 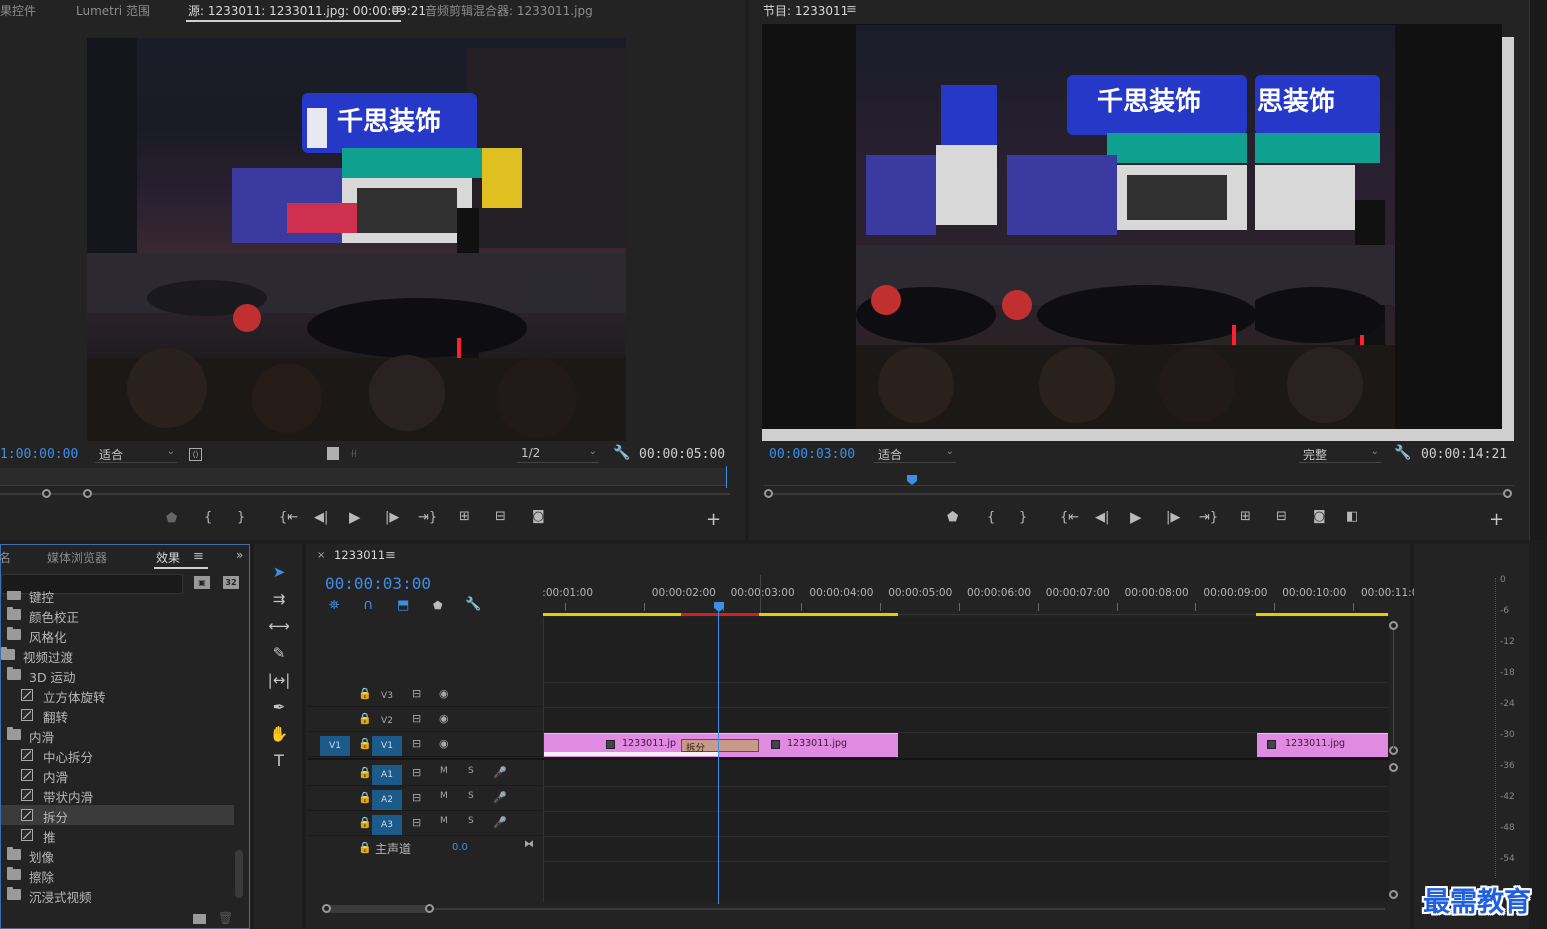 What do you see at coordinates (471, 821) in the screenshot?
I see `solo-button: S` at bounding box center [471, 821].